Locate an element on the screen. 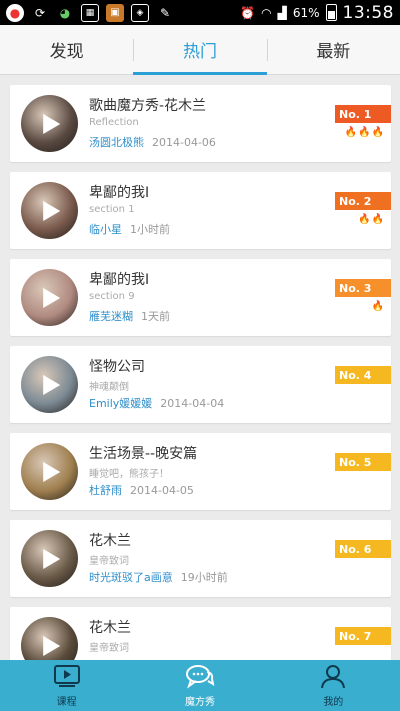 This screenshot has width=400, height=711. wifi-icon: ◠ is located at coordinates (266, 12).